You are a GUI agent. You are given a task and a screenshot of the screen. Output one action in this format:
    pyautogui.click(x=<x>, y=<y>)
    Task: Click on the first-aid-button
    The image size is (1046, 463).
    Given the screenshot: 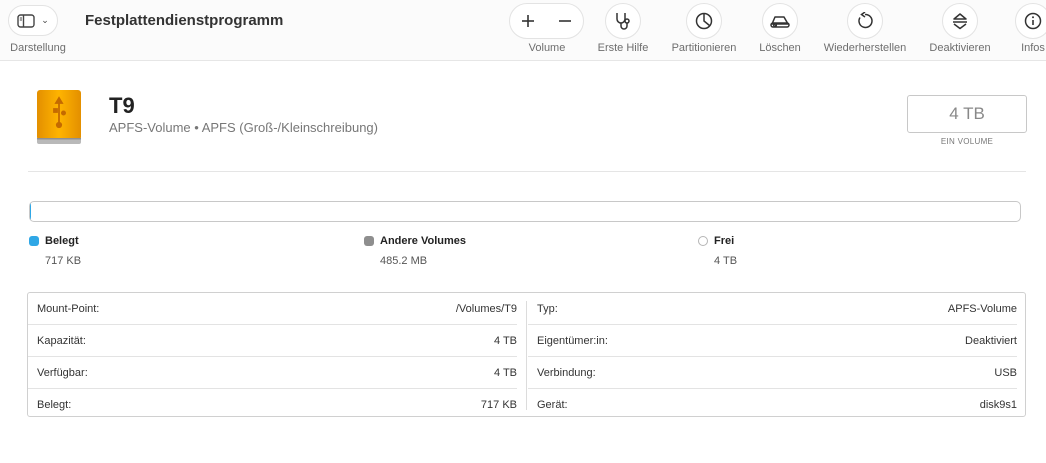 What is the action you would take?
    pyautogui.click(x=623, y=21)
    